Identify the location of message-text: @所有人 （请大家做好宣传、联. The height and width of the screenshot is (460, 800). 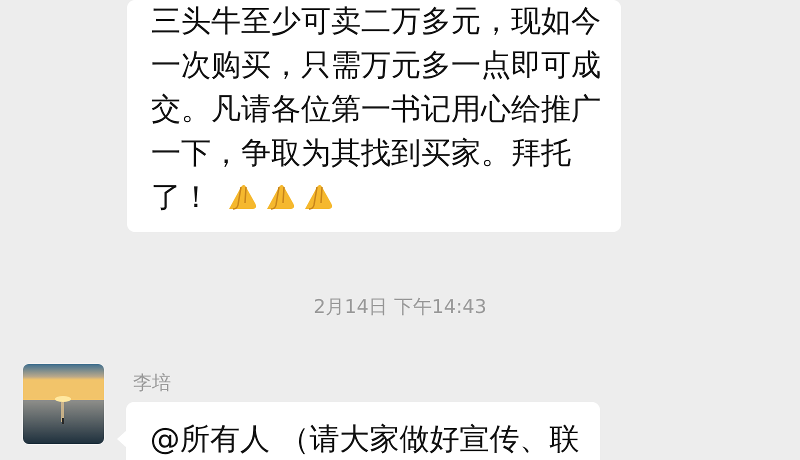
(365, 440).